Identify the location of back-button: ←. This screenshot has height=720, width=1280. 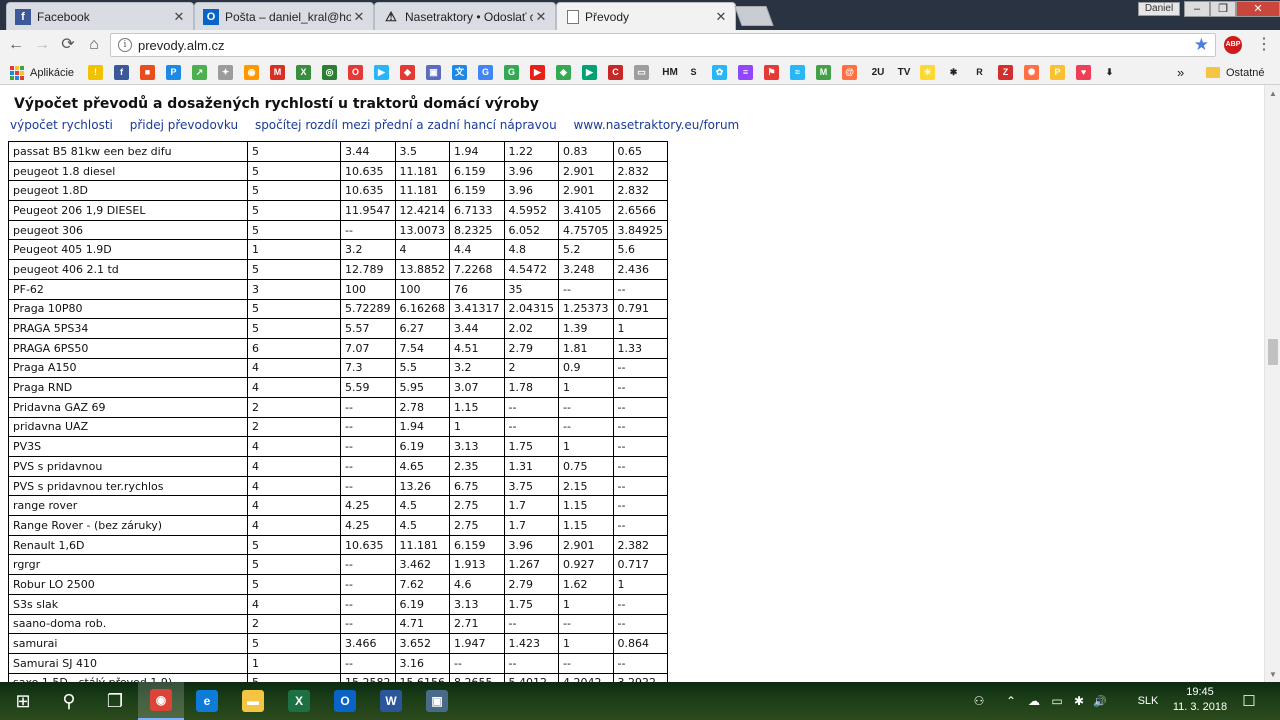
(16, 45).